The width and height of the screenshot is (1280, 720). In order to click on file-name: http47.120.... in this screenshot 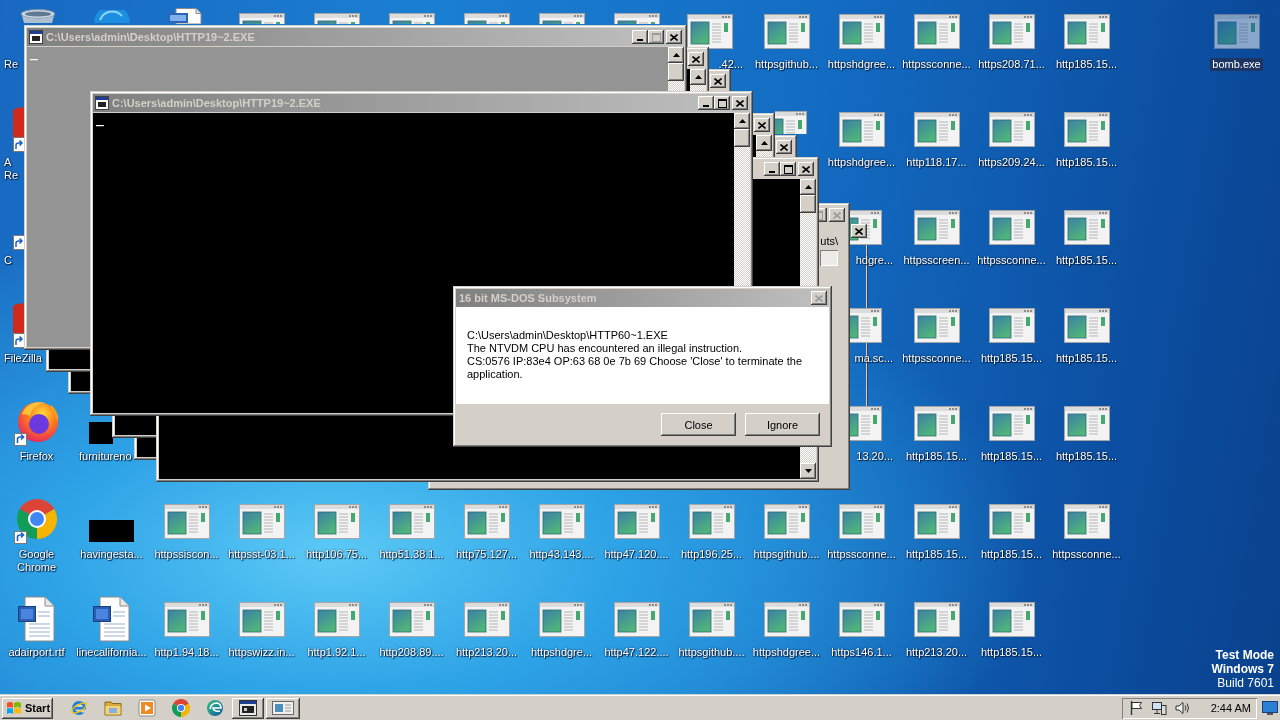, I will do `click(636, 554)`.